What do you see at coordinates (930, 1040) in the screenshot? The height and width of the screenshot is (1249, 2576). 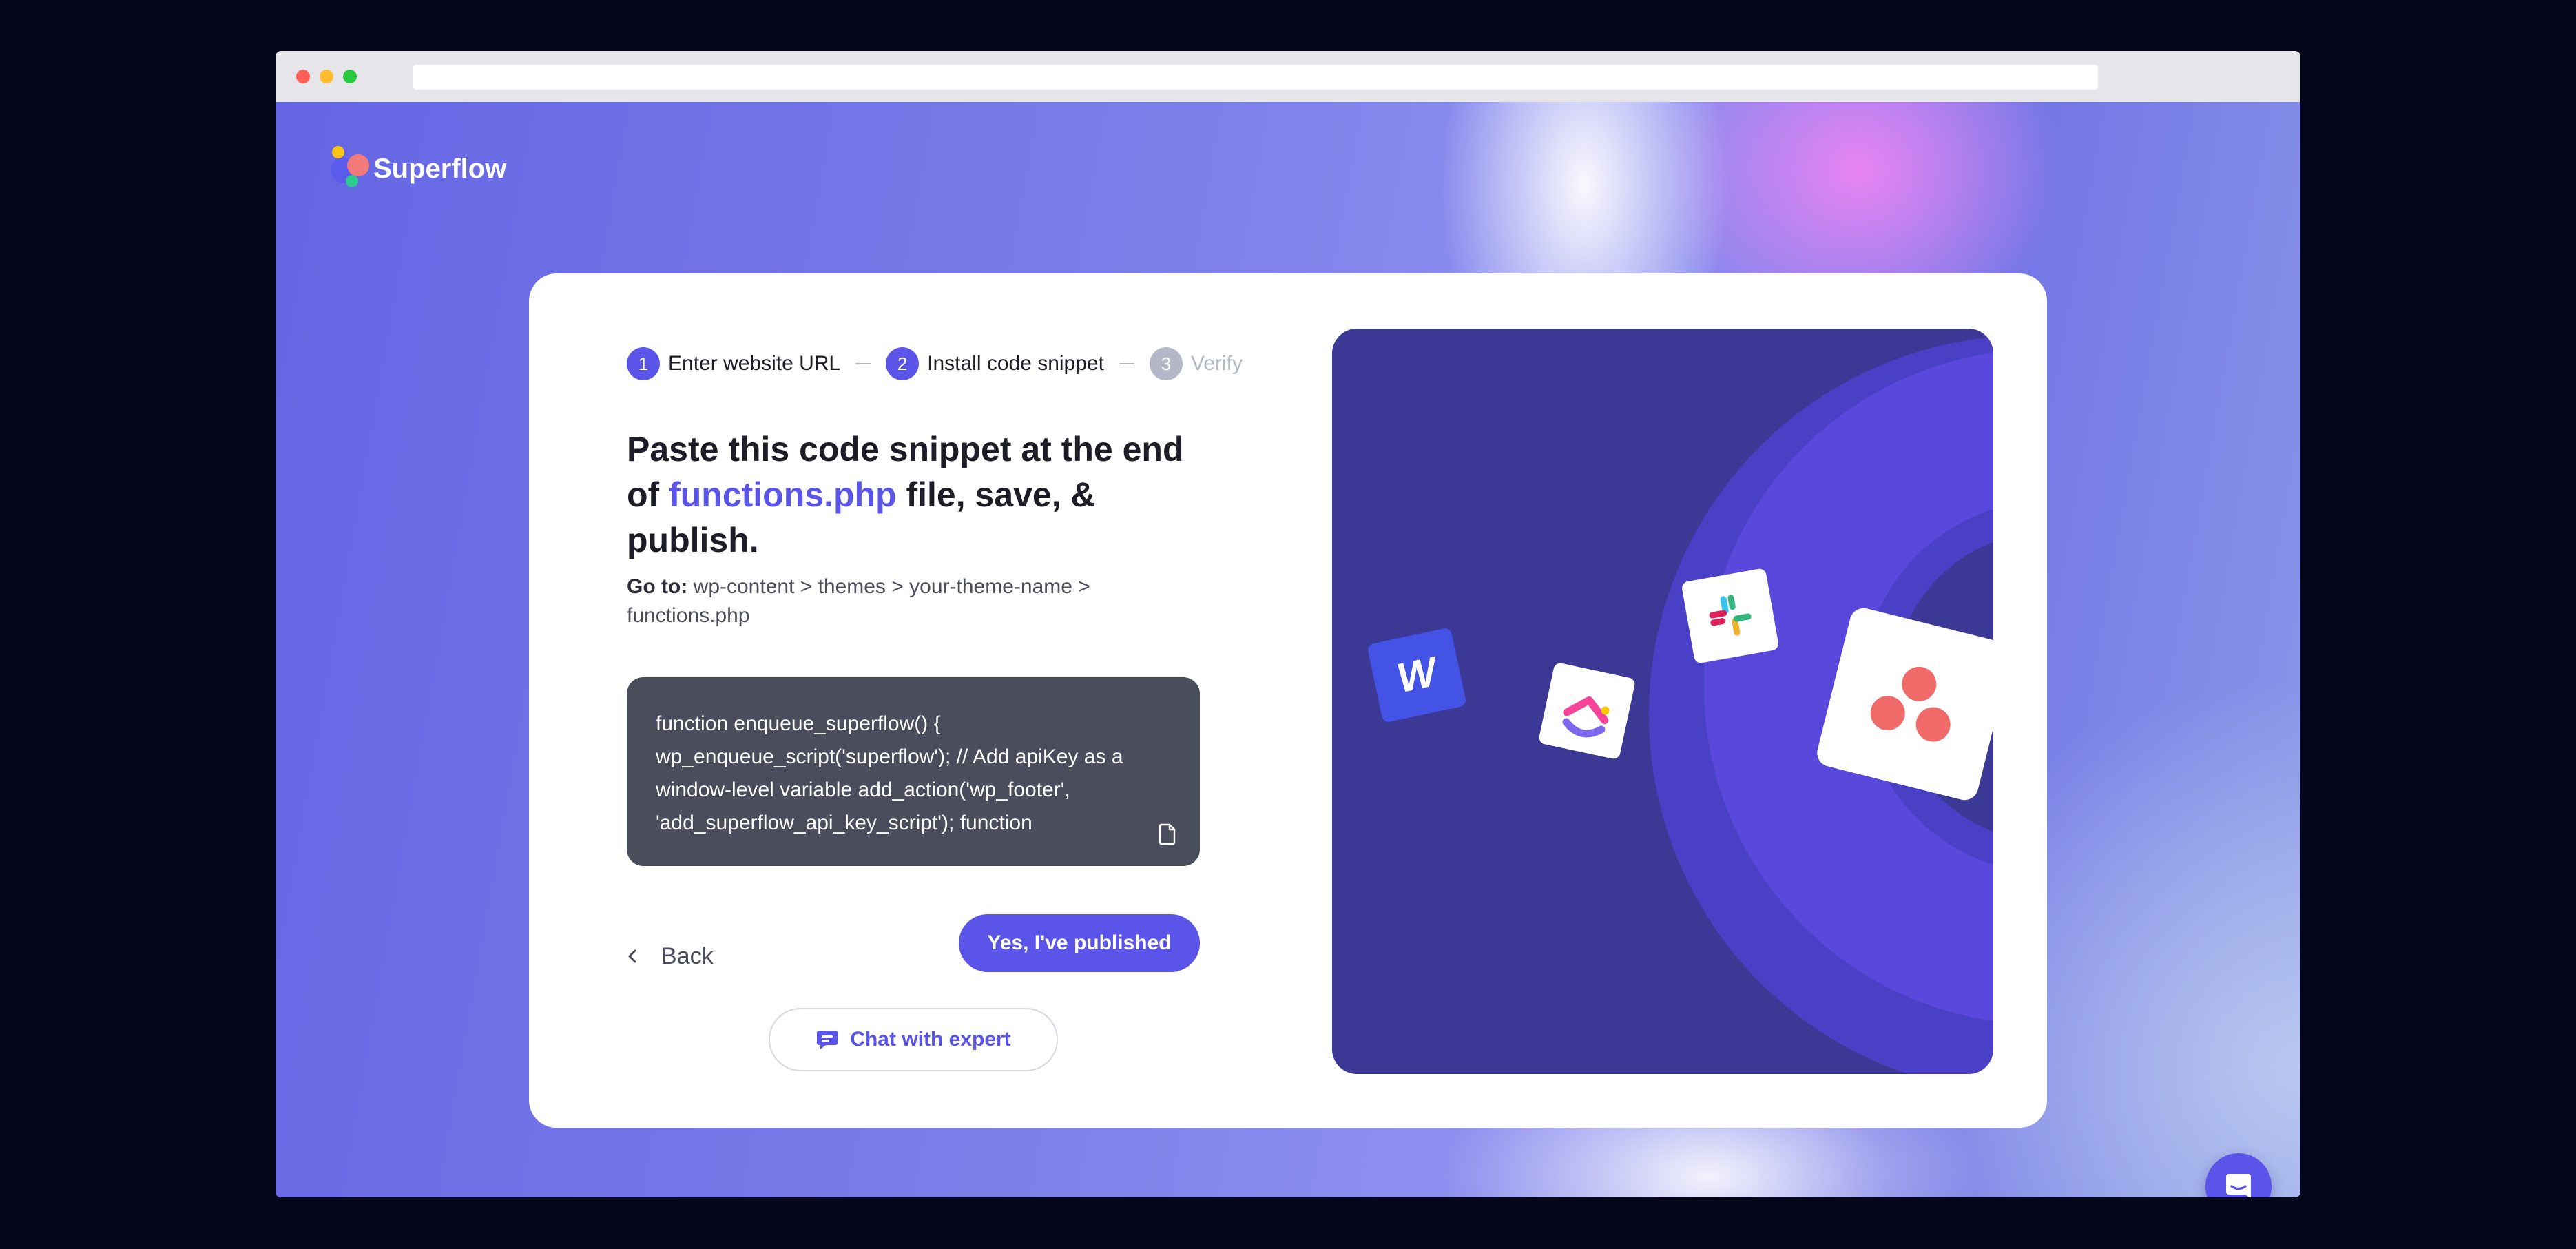 I see `chat-label: Chat with expert` at bounding box center [930, 1040].